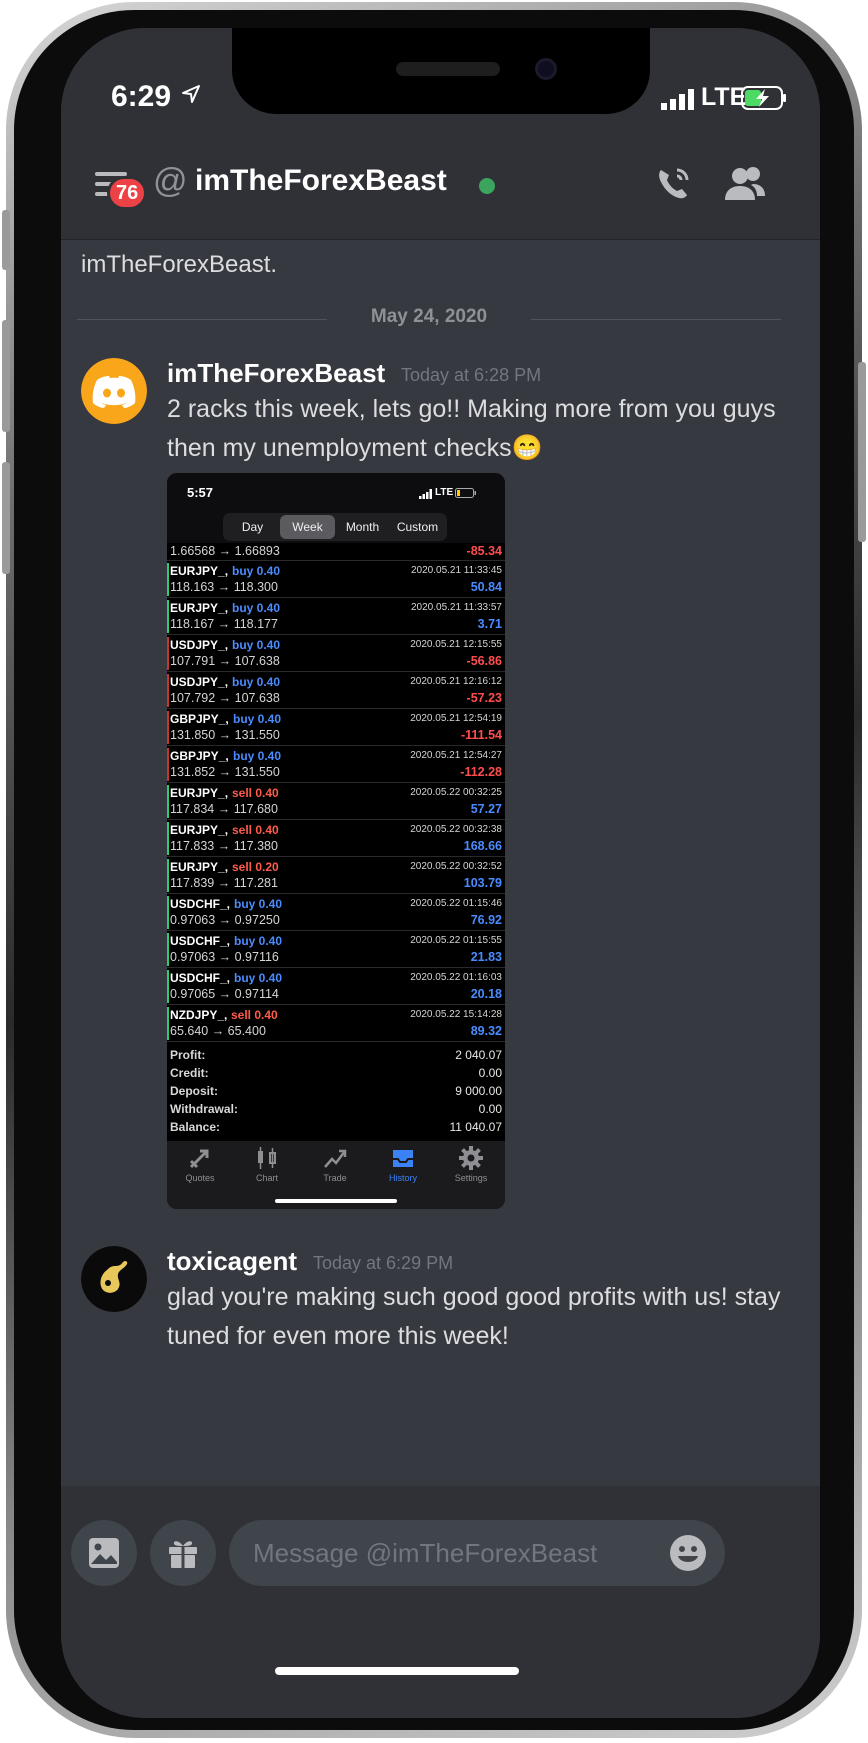 This screenshot has width=868, height=1743. Describe the element at coordinates (673, 184) in the screenshot. I see `voice-call-icon` at that location.